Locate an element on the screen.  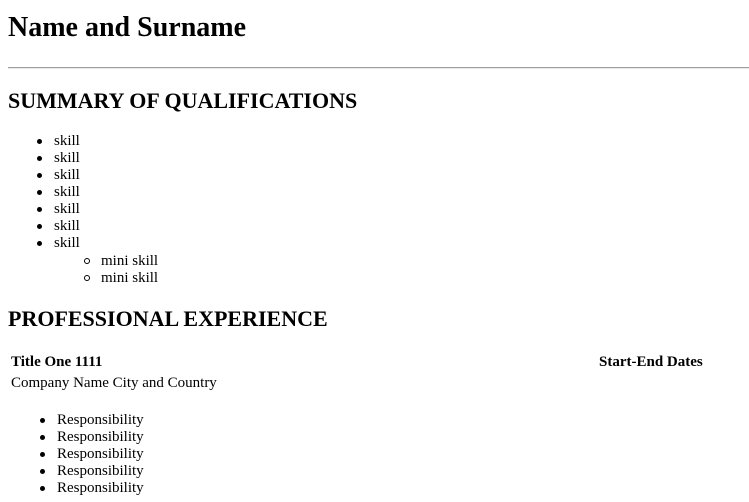
summary-heading: SUMMARY OF QUALIFICATIONS is located at coordinates (183, 100).